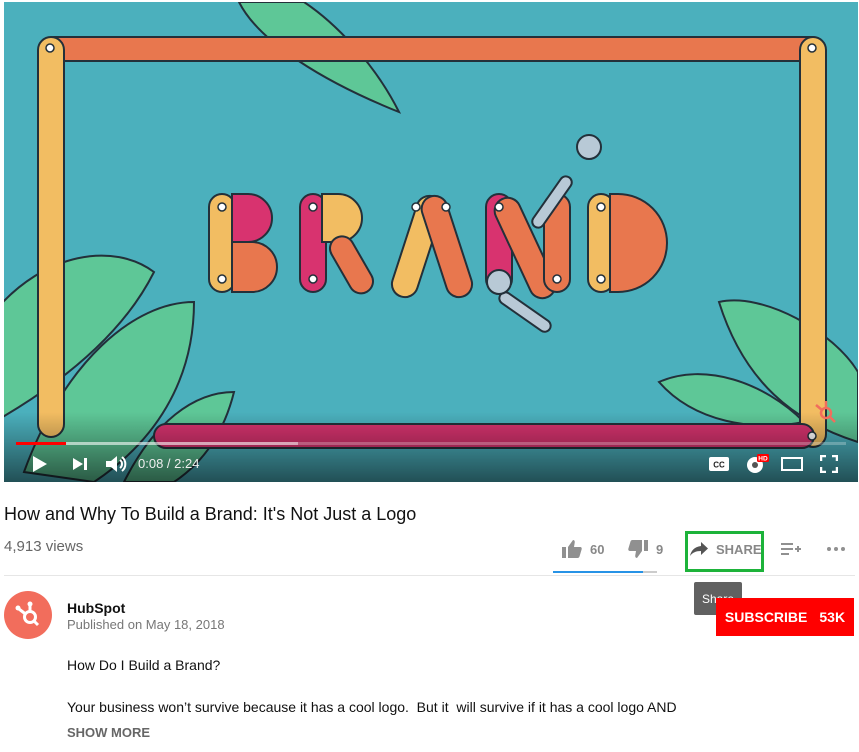 The height and width of the screenshot is (752, 859). I want to click on thumbs-up-icon, so click(572, 549).